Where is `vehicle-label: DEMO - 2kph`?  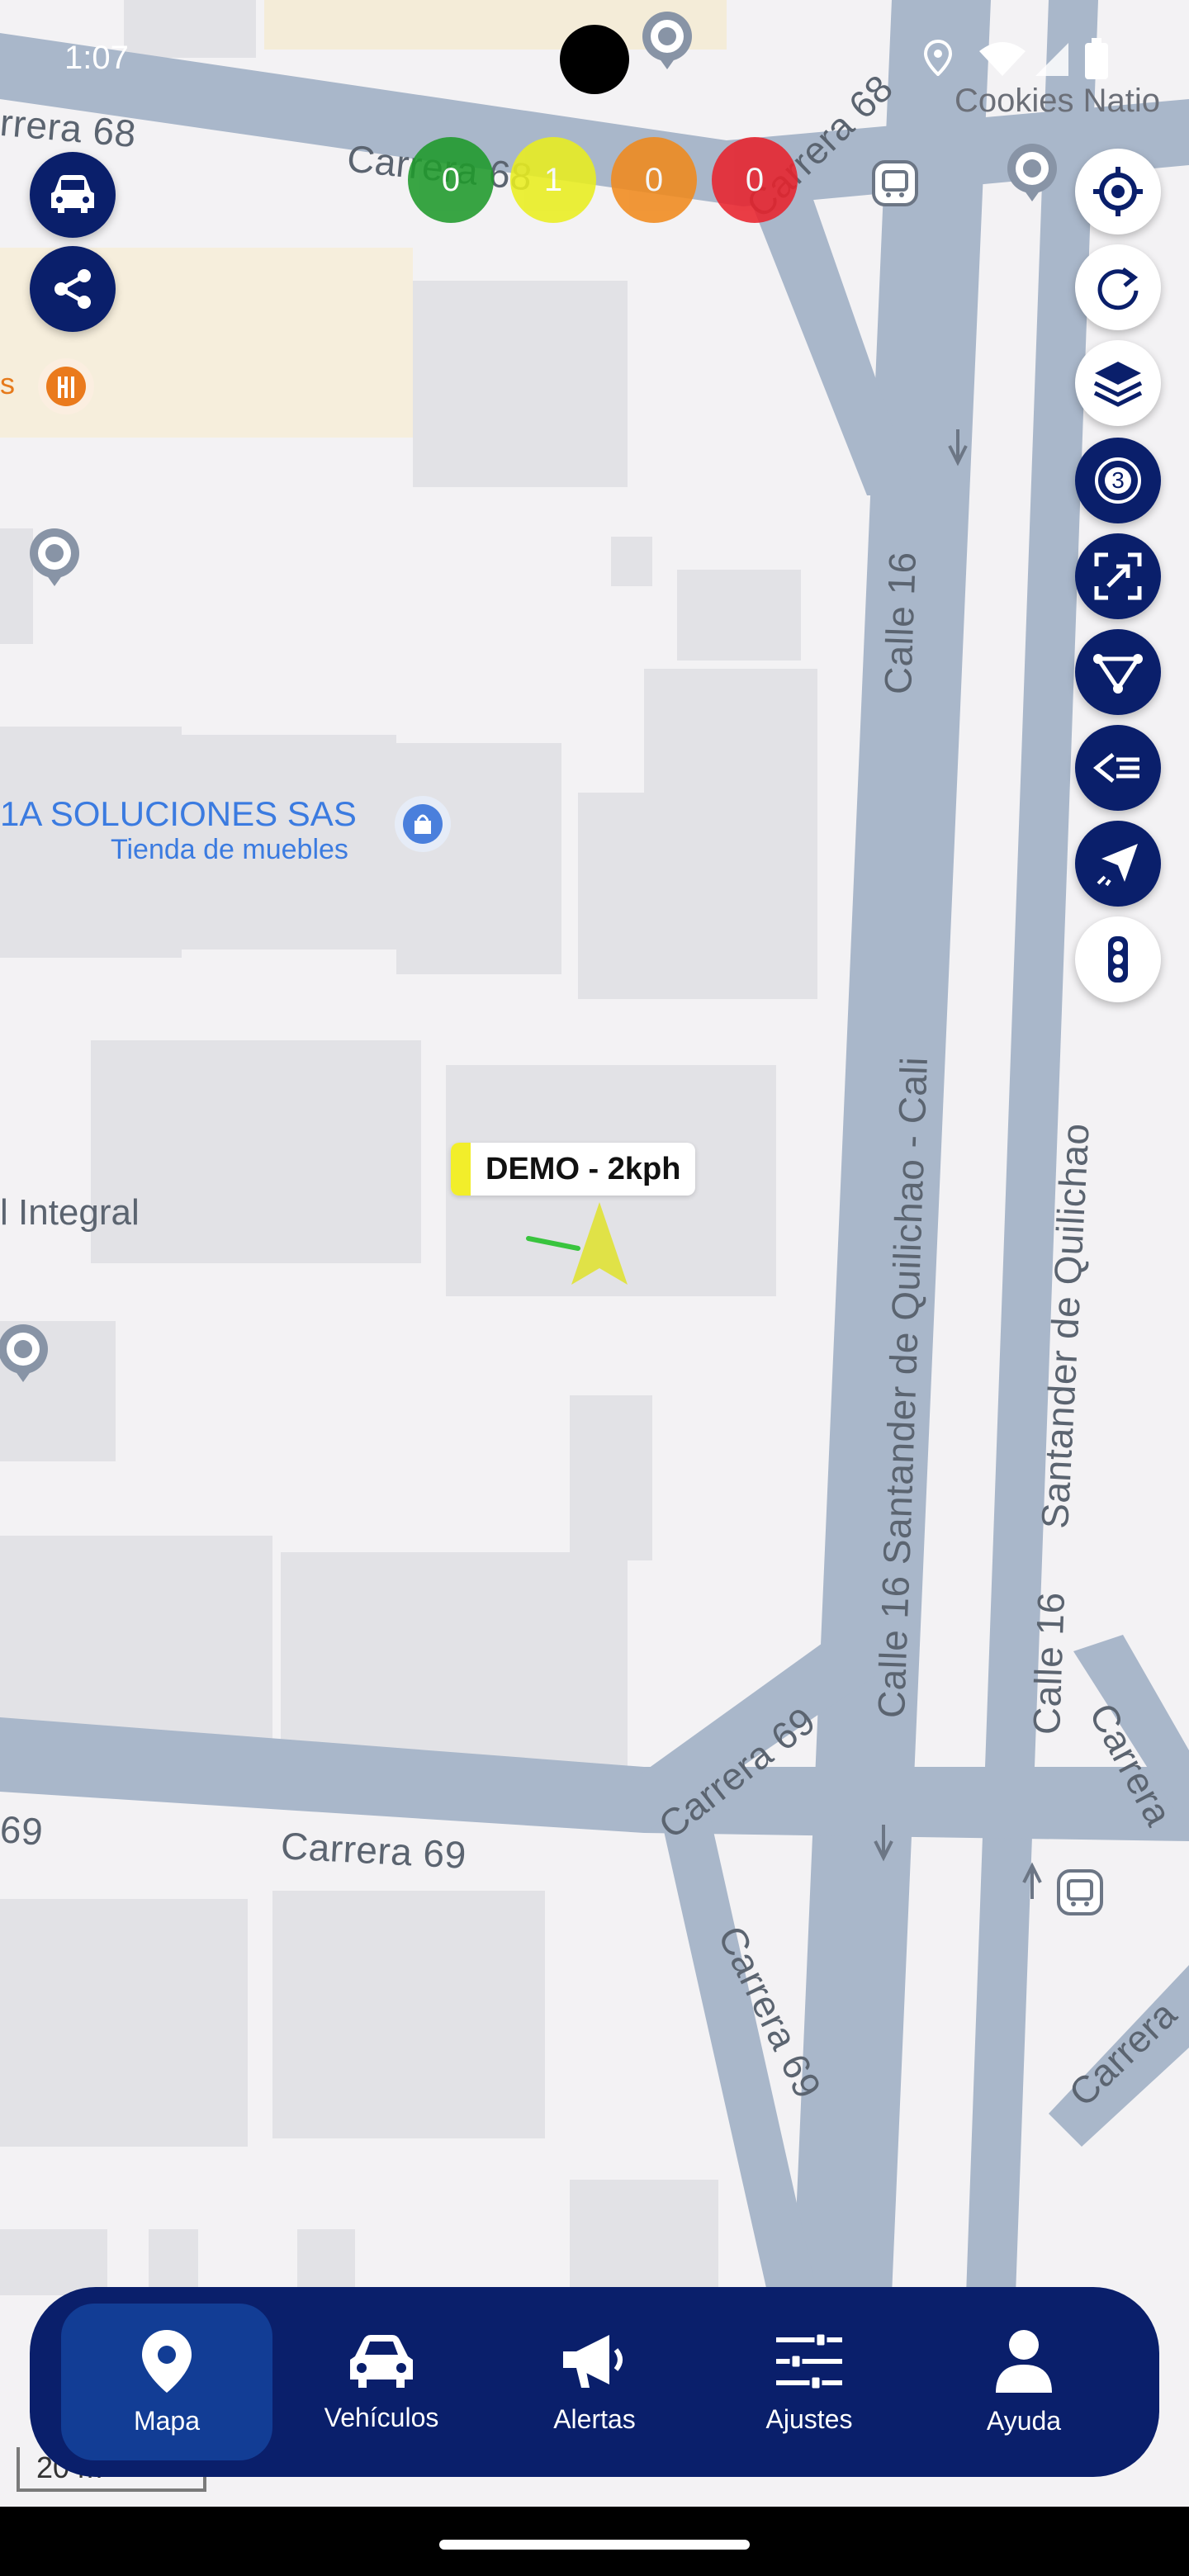 vehicle-label: DEMO - 2kph is located at coordinates (573, 1169).